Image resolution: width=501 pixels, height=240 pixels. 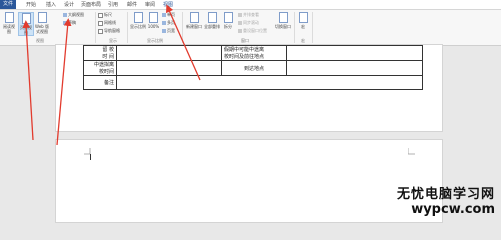 What do you see at coordinates (445, 194) in the screenshot?
I see `watermark-line1: 无忧电脑学习网` at bounding box center [445, 194].